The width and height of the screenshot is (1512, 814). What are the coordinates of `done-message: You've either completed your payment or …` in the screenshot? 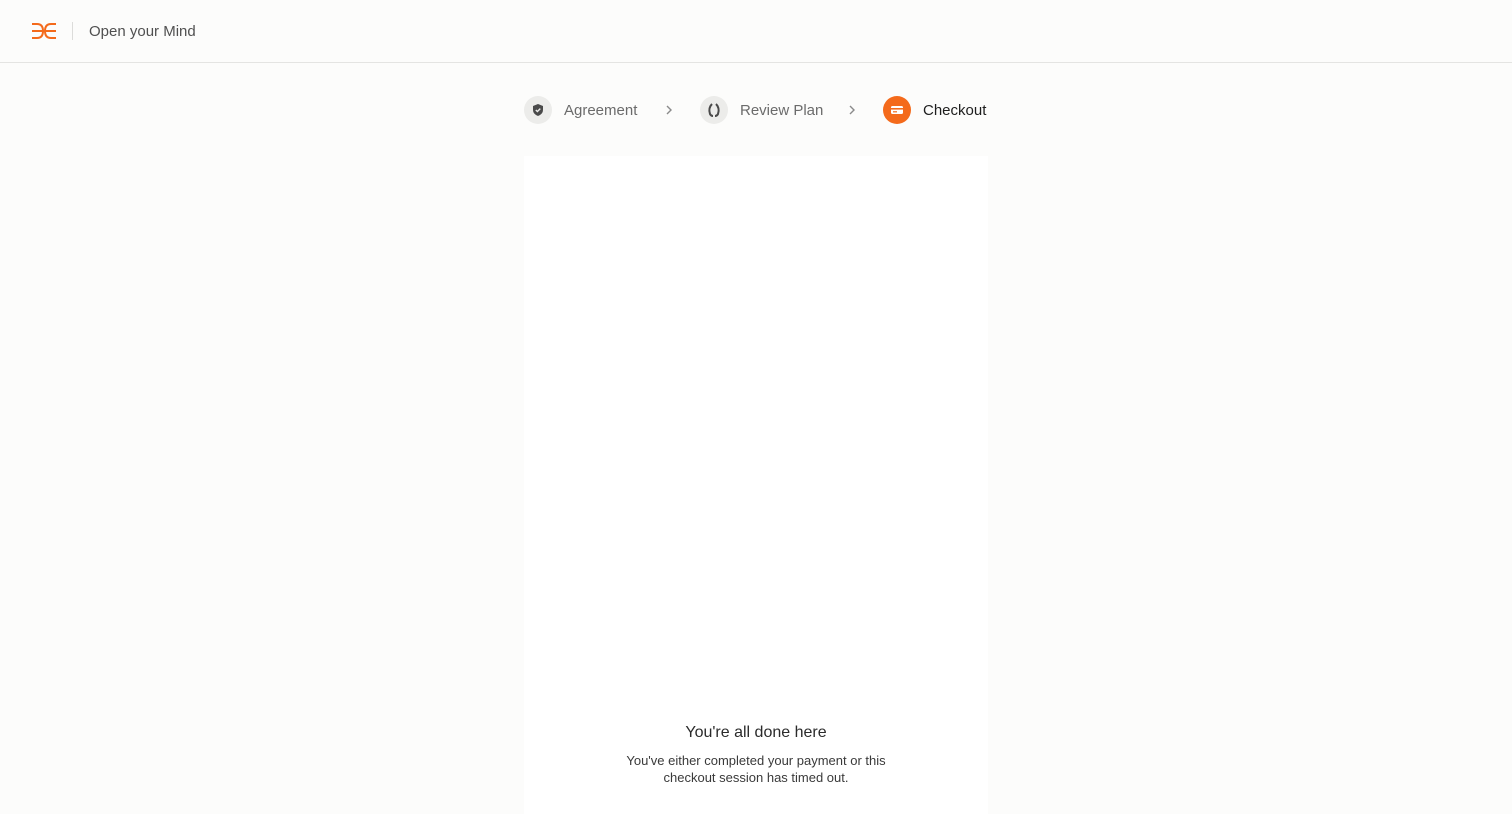 It's located at (756, 769).